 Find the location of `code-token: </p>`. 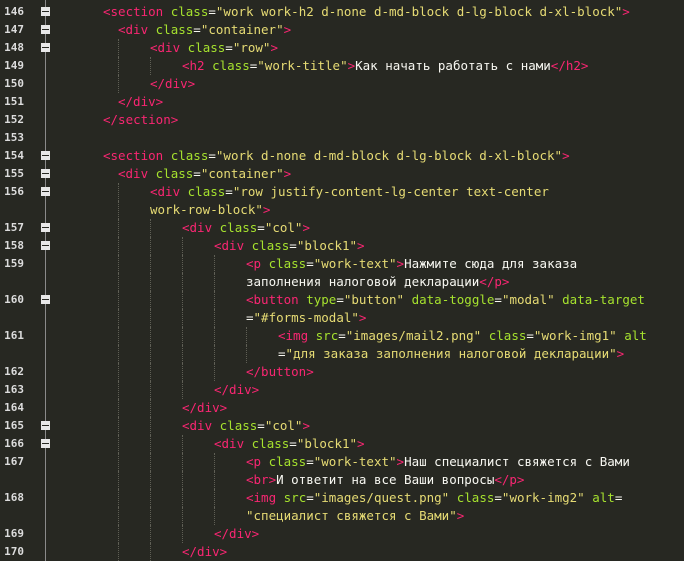

code-token: </p> is located at coordinates (509, 479).